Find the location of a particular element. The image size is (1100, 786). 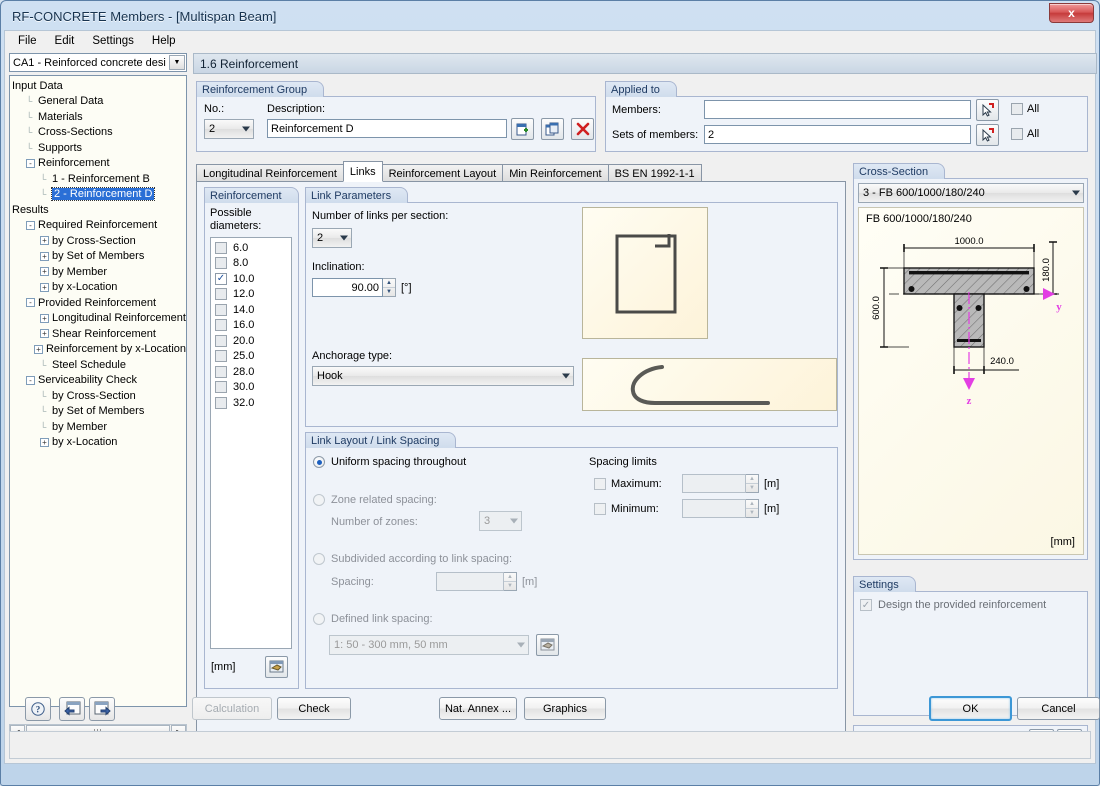

diameter-row: 16.0 is located at coordinates (251, 326).